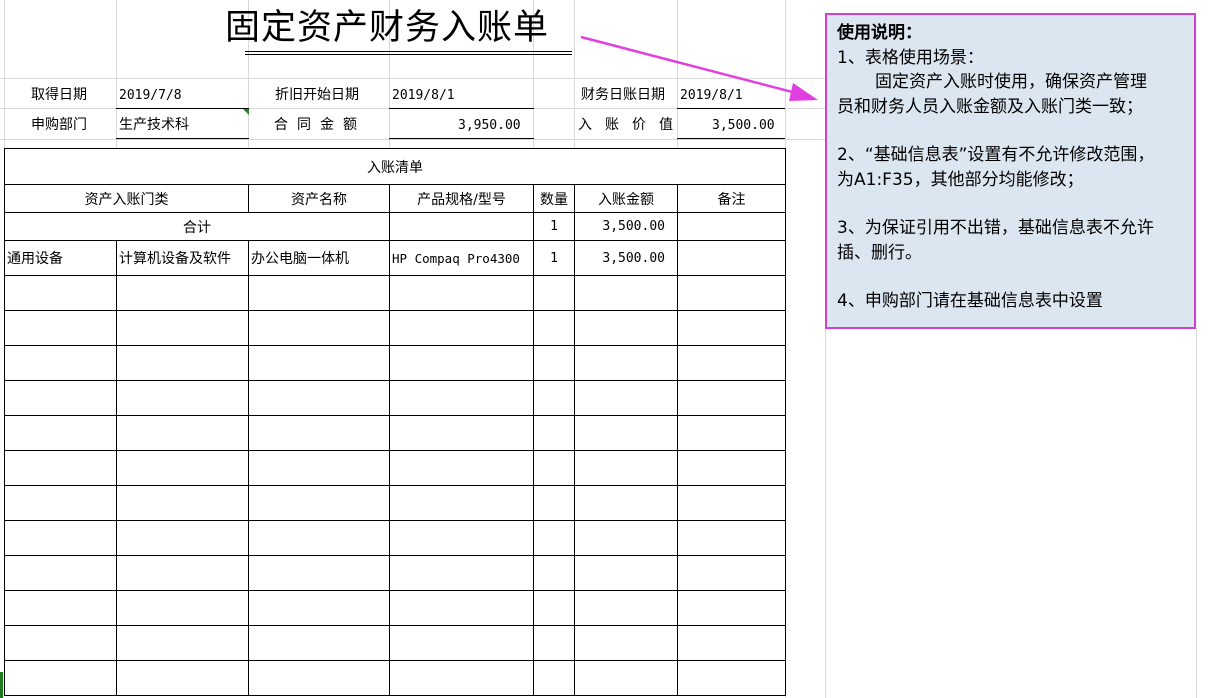  I want to click on total-label-cell: 合计, so click(197, 227).